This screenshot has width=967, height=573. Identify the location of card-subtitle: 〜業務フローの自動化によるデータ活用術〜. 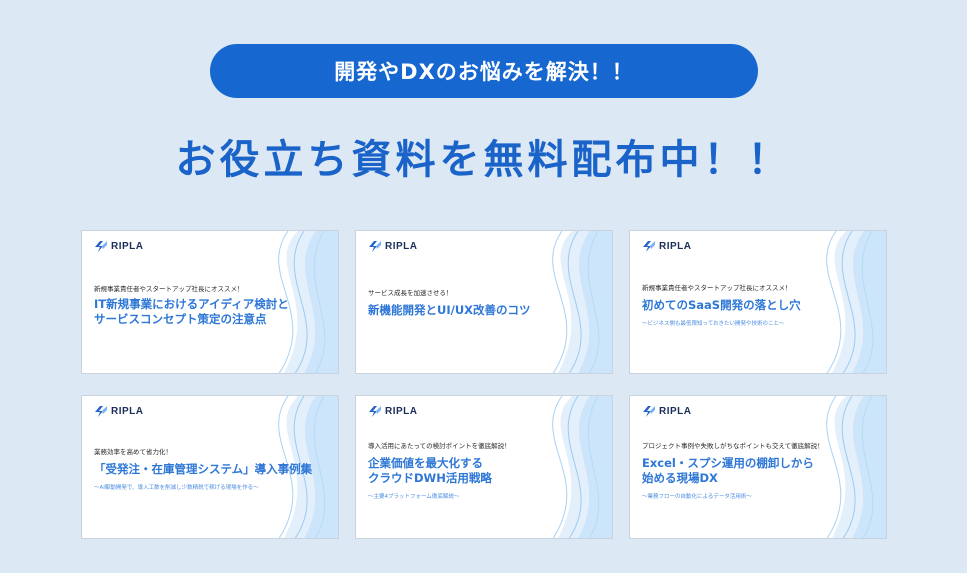
(697, 497).